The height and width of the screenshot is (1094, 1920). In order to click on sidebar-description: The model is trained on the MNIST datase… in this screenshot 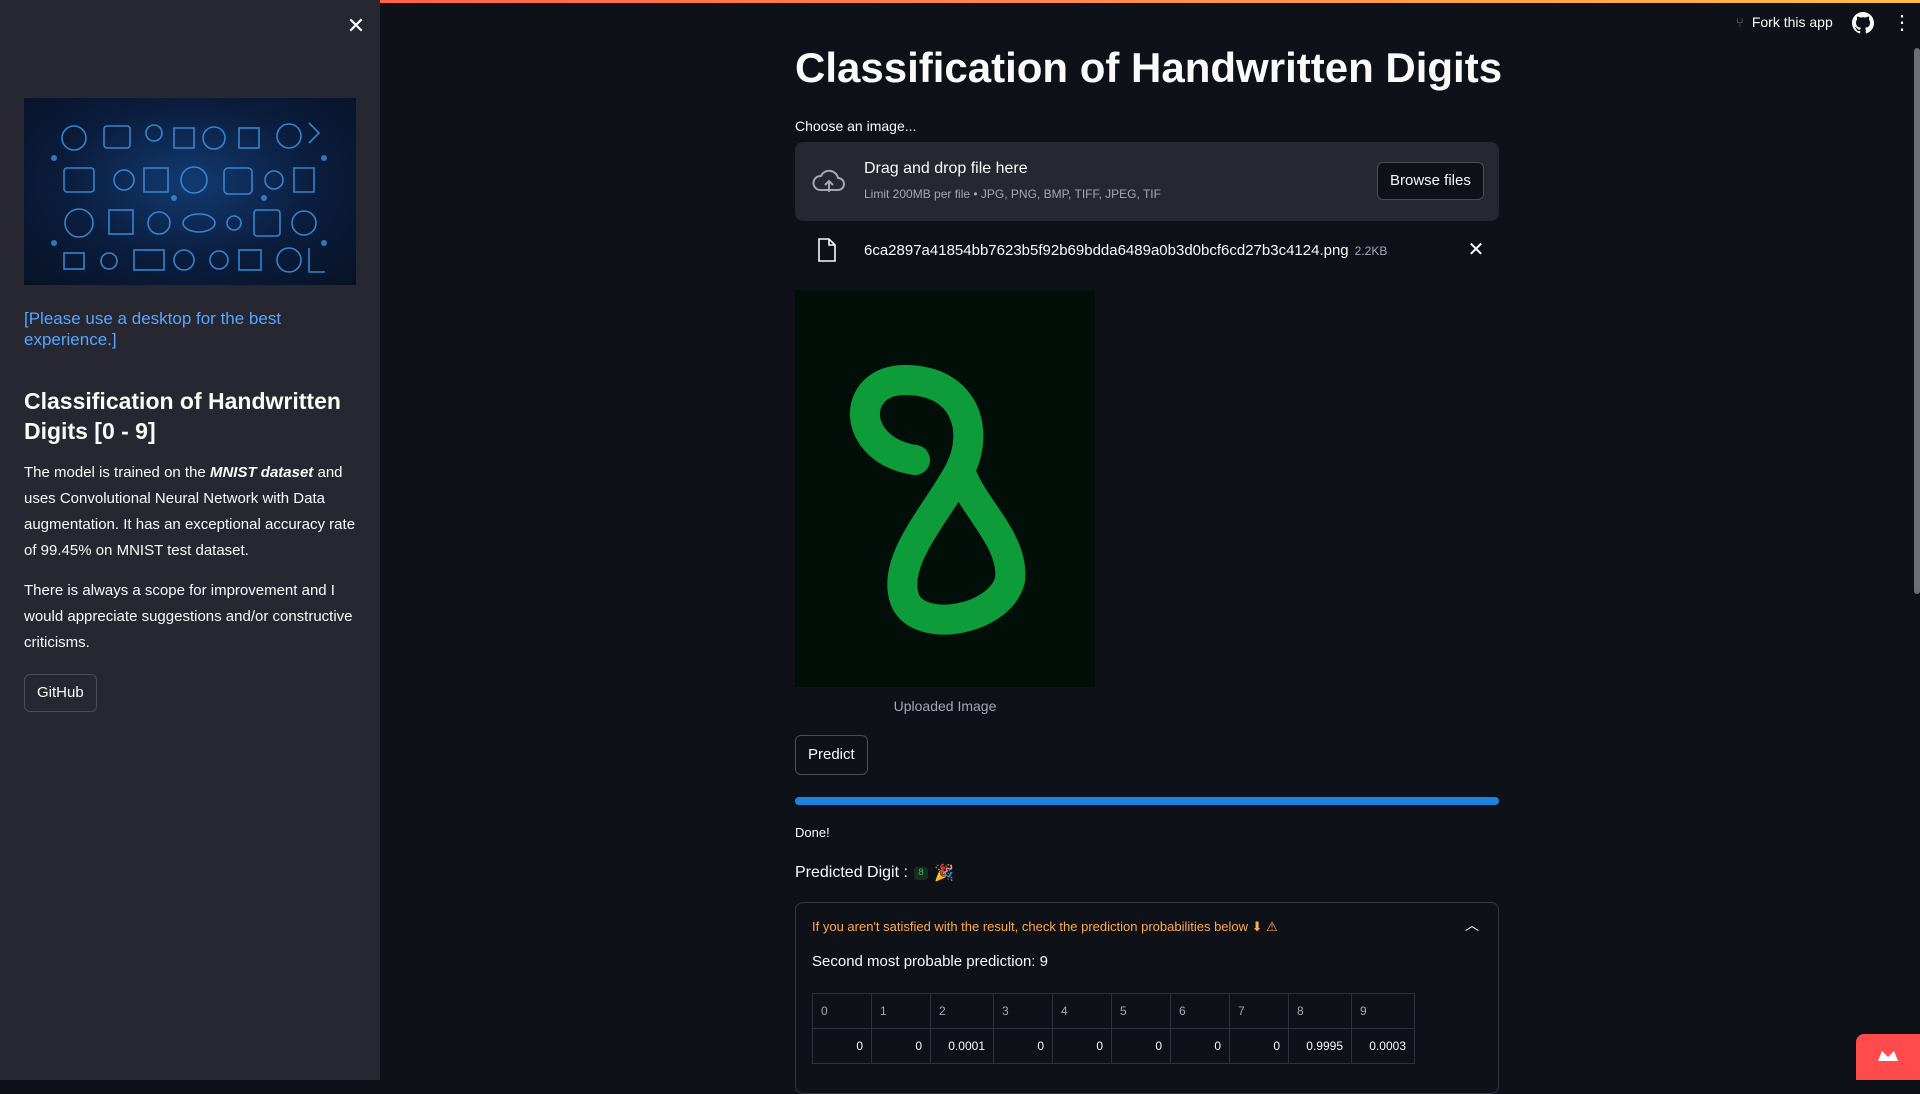, I will do `click(194, 512)`.